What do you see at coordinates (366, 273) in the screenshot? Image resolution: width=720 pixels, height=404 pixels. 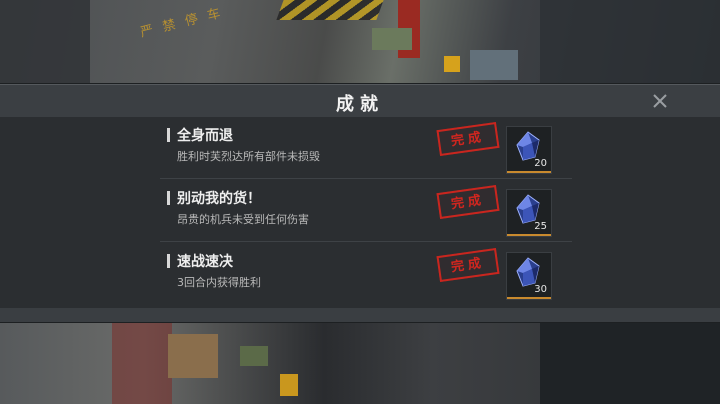 I see `achievement-row: 速战速决 3回合内获得胜利 完成 30` at bounding box center [366, 273].